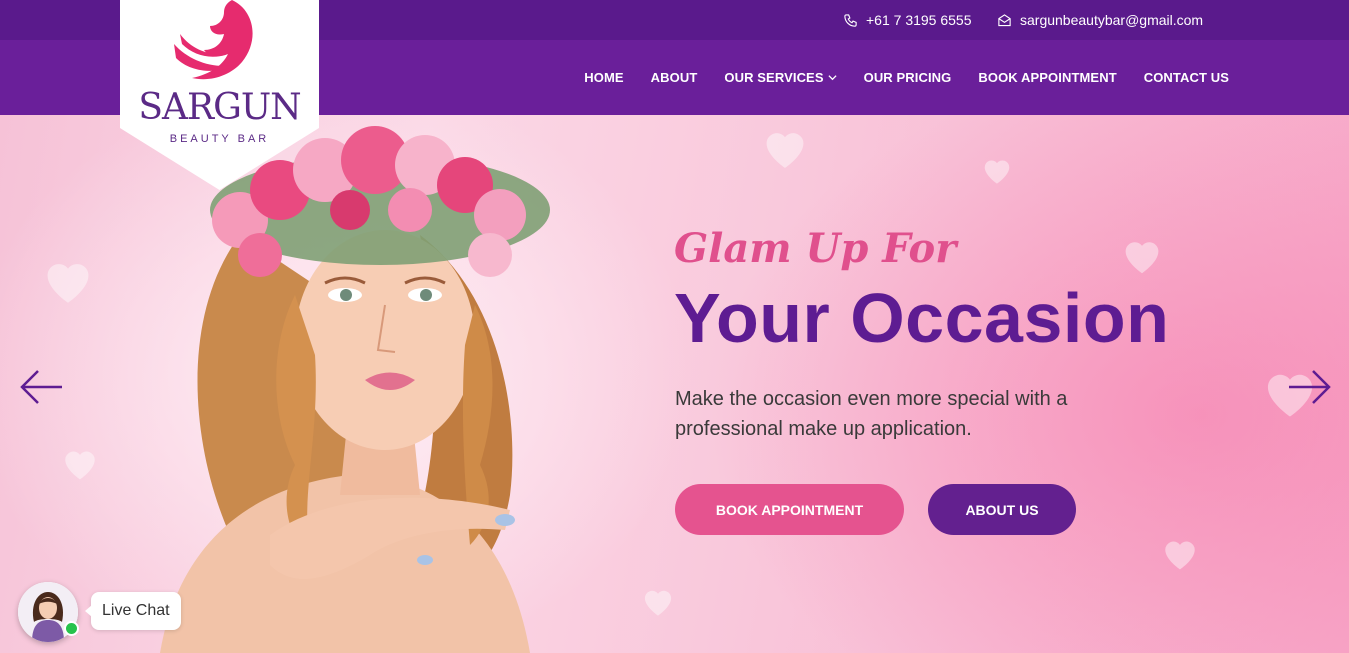  I want to click on nav-home: HOME, so click(603, 77).